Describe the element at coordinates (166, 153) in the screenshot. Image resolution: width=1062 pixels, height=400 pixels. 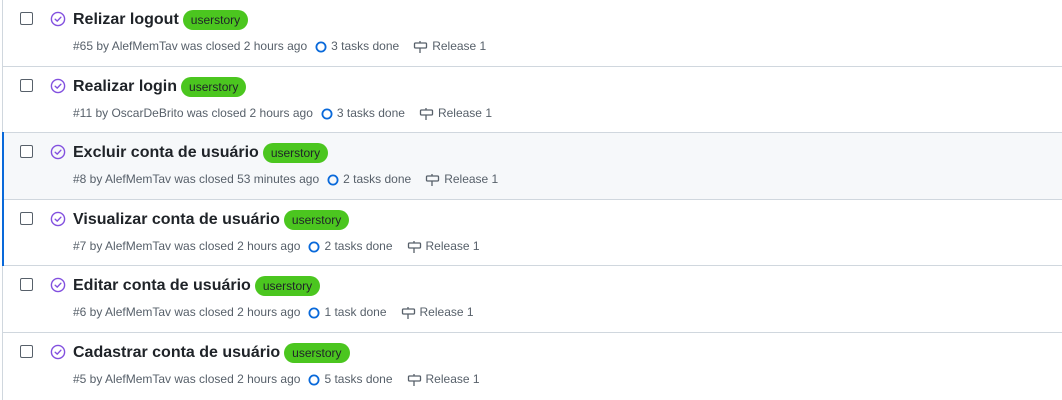
I see `issue-title-link: Excluir conta de usuário` at that location.